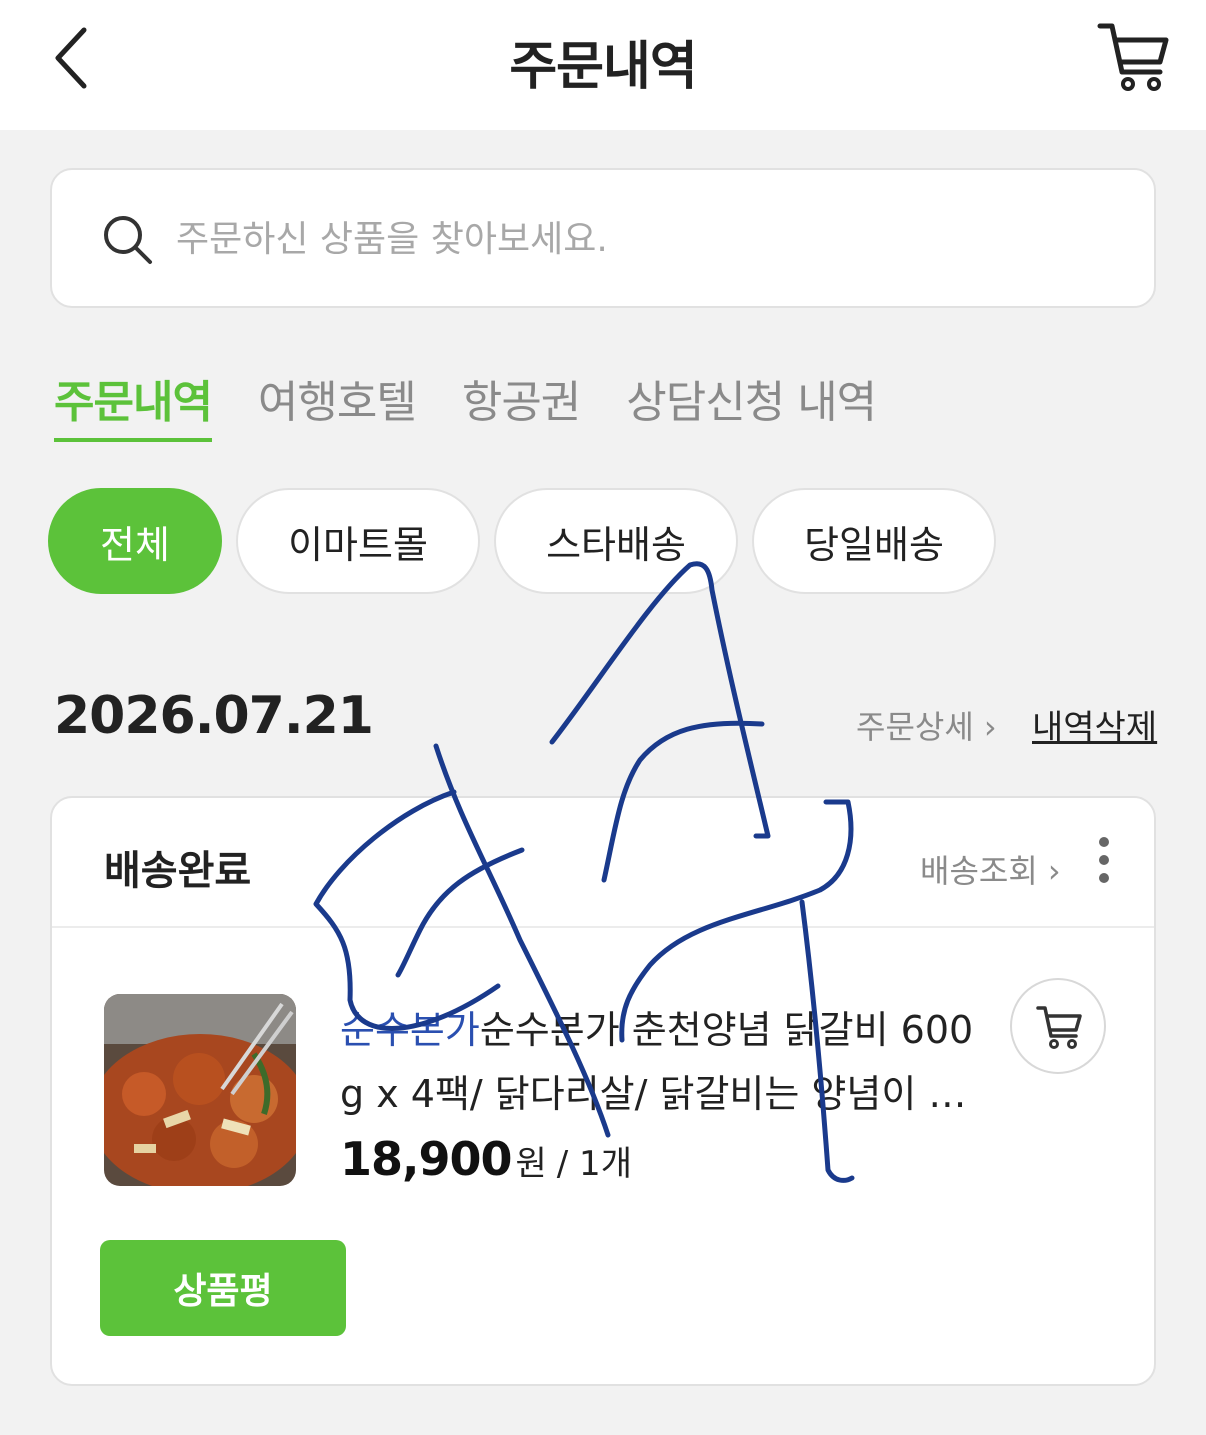  What do you see at coordinates (1094, 724) in the screenshot?
I see `delete-history-link: 내역삭제` at bounding box center [1094, 724].